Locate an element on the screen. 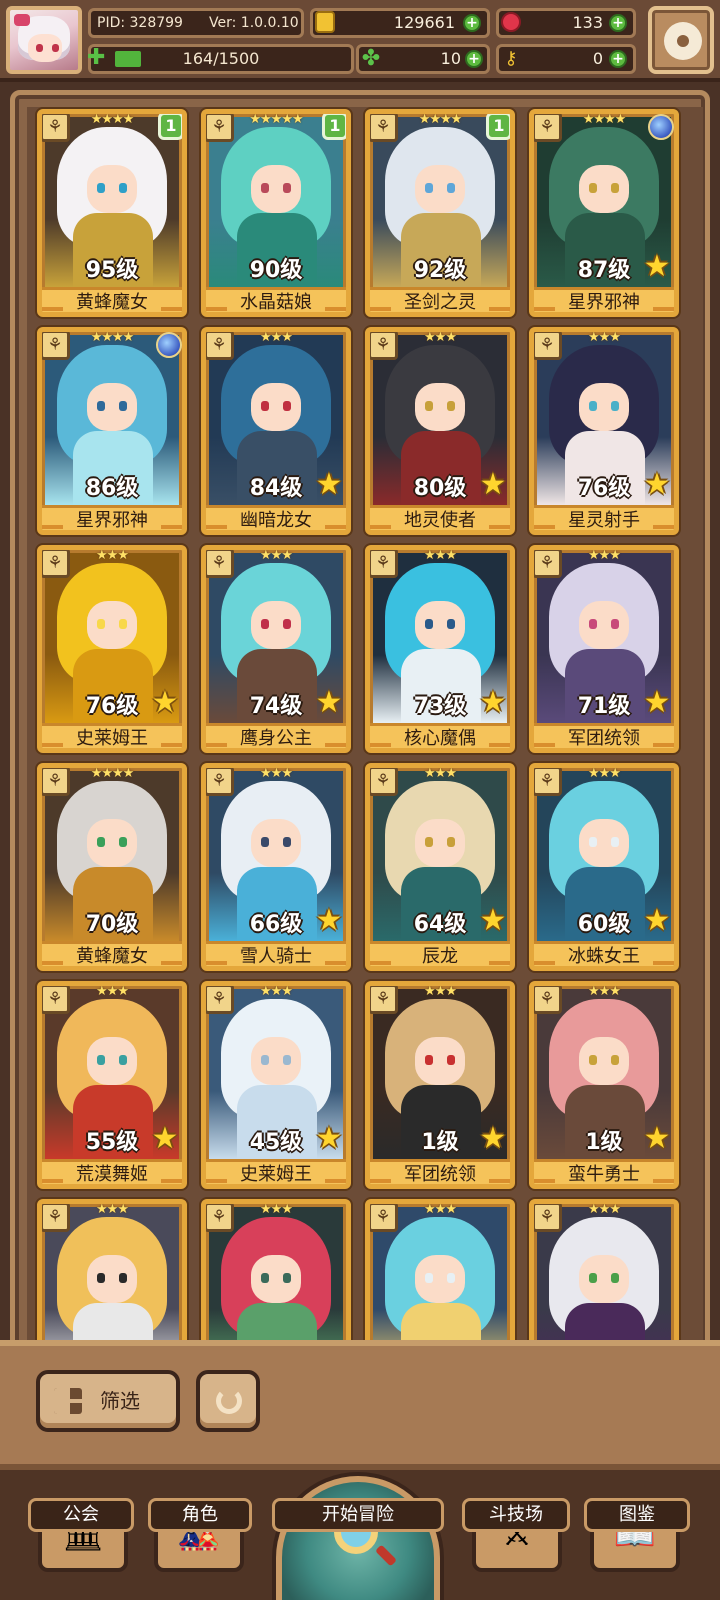  filter-toolbar: 筛选 is located at coordinates (360, 1405).